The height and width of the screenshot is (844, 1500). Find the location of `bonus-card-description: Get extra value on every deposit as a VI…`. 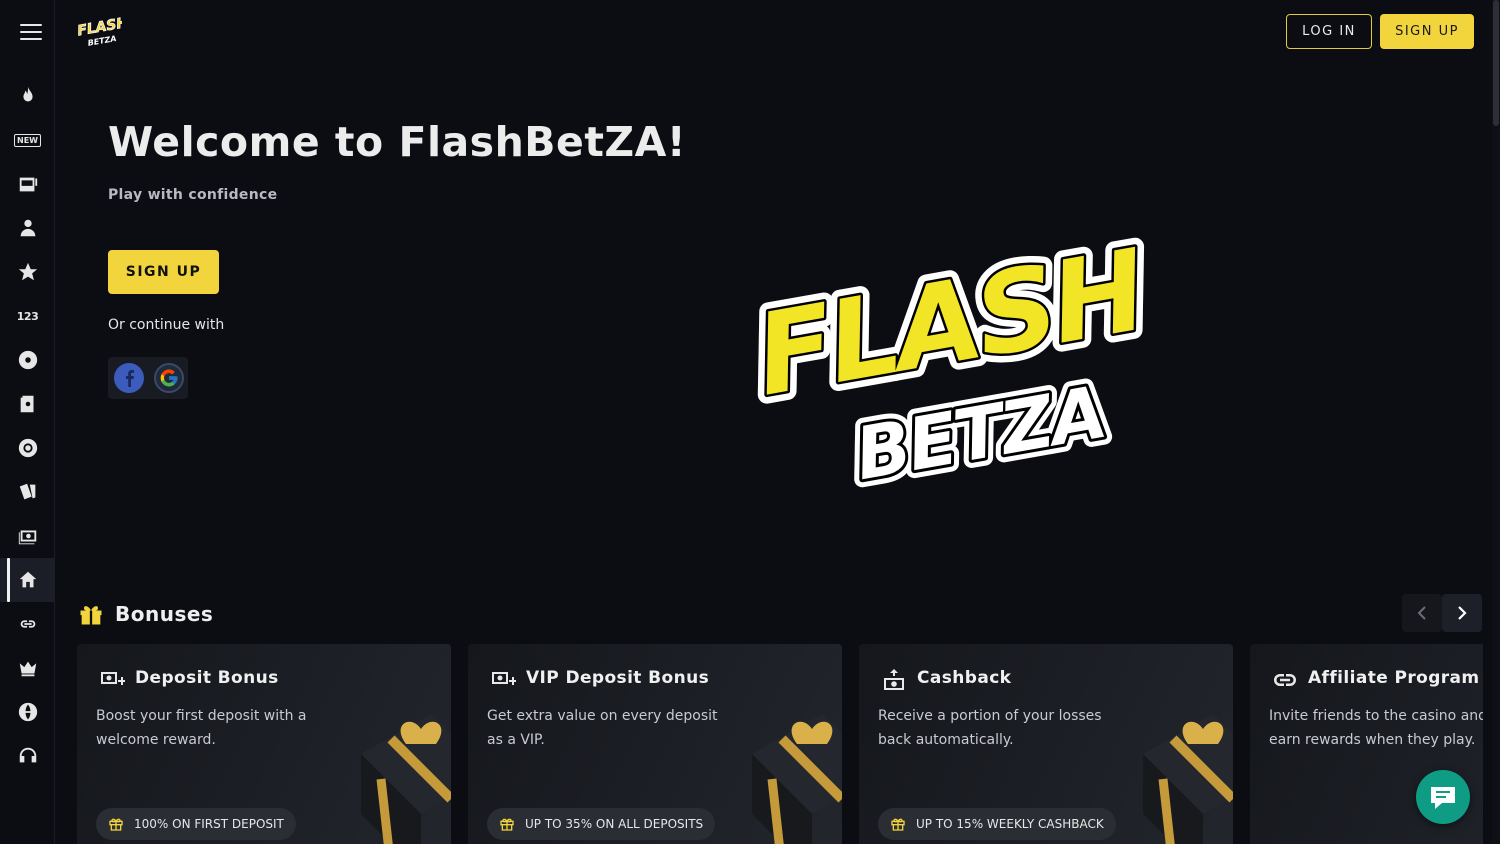

bonus-card-description: Get extra value on every deposit as a VI… is located at coordinates (602, 728).